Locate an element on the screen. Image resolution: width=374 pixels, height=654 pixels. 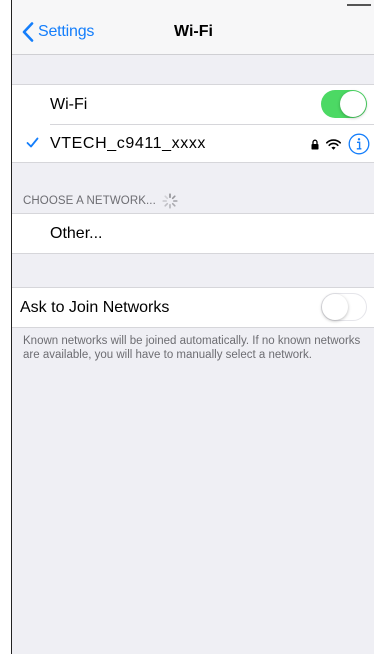
info-icon is located at coordinates (359, 144).